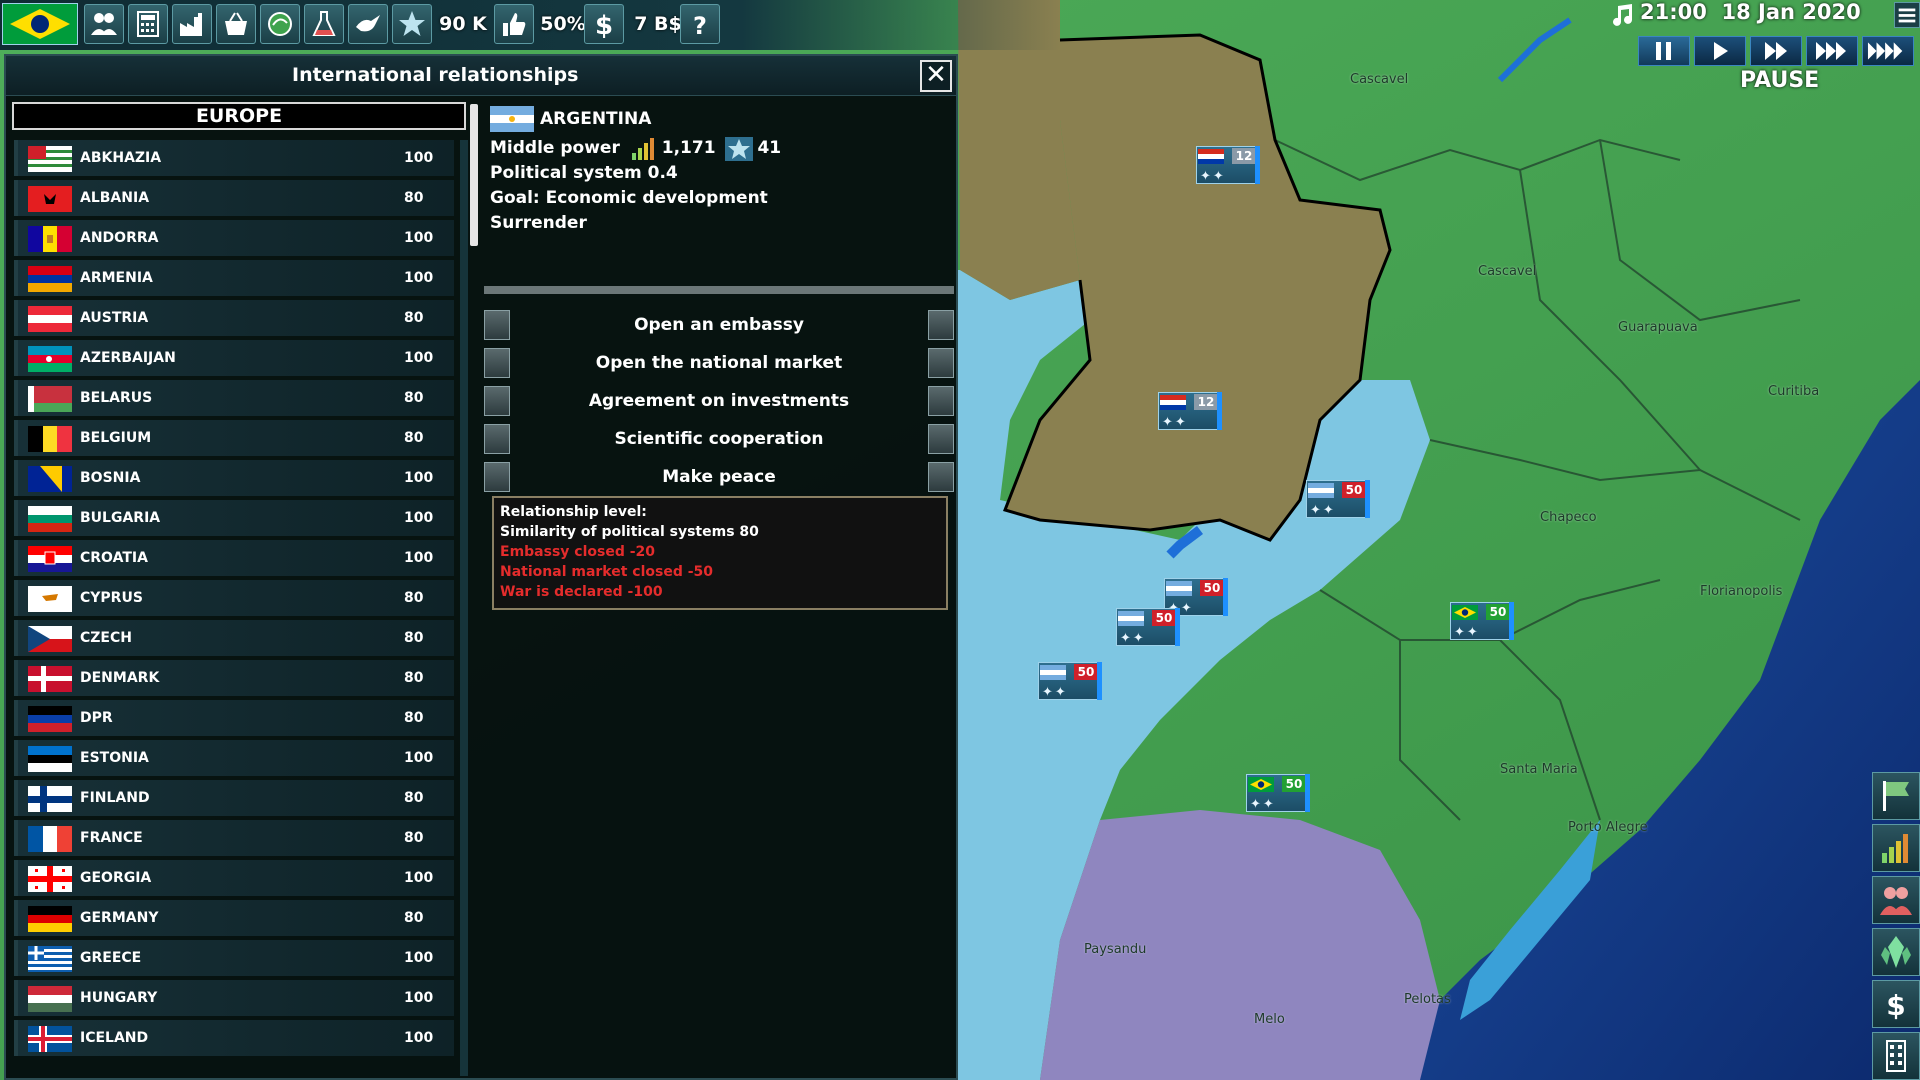  Describe the element at coordinates (1896, 848) in the screenshot. I see `statistics-button` at that location.